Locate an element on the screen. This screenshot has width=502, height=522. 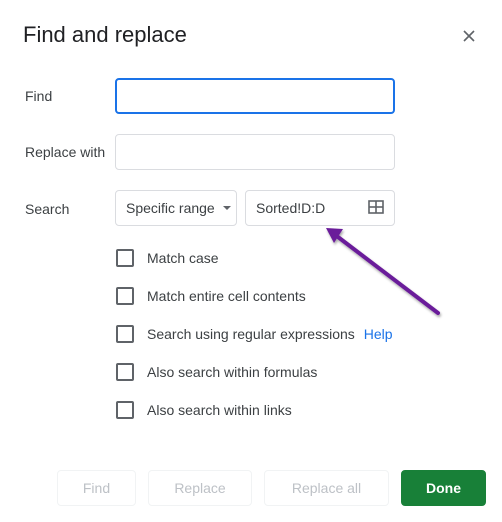
option-label: Match entire cell contents is located at coordinates (226, 296).